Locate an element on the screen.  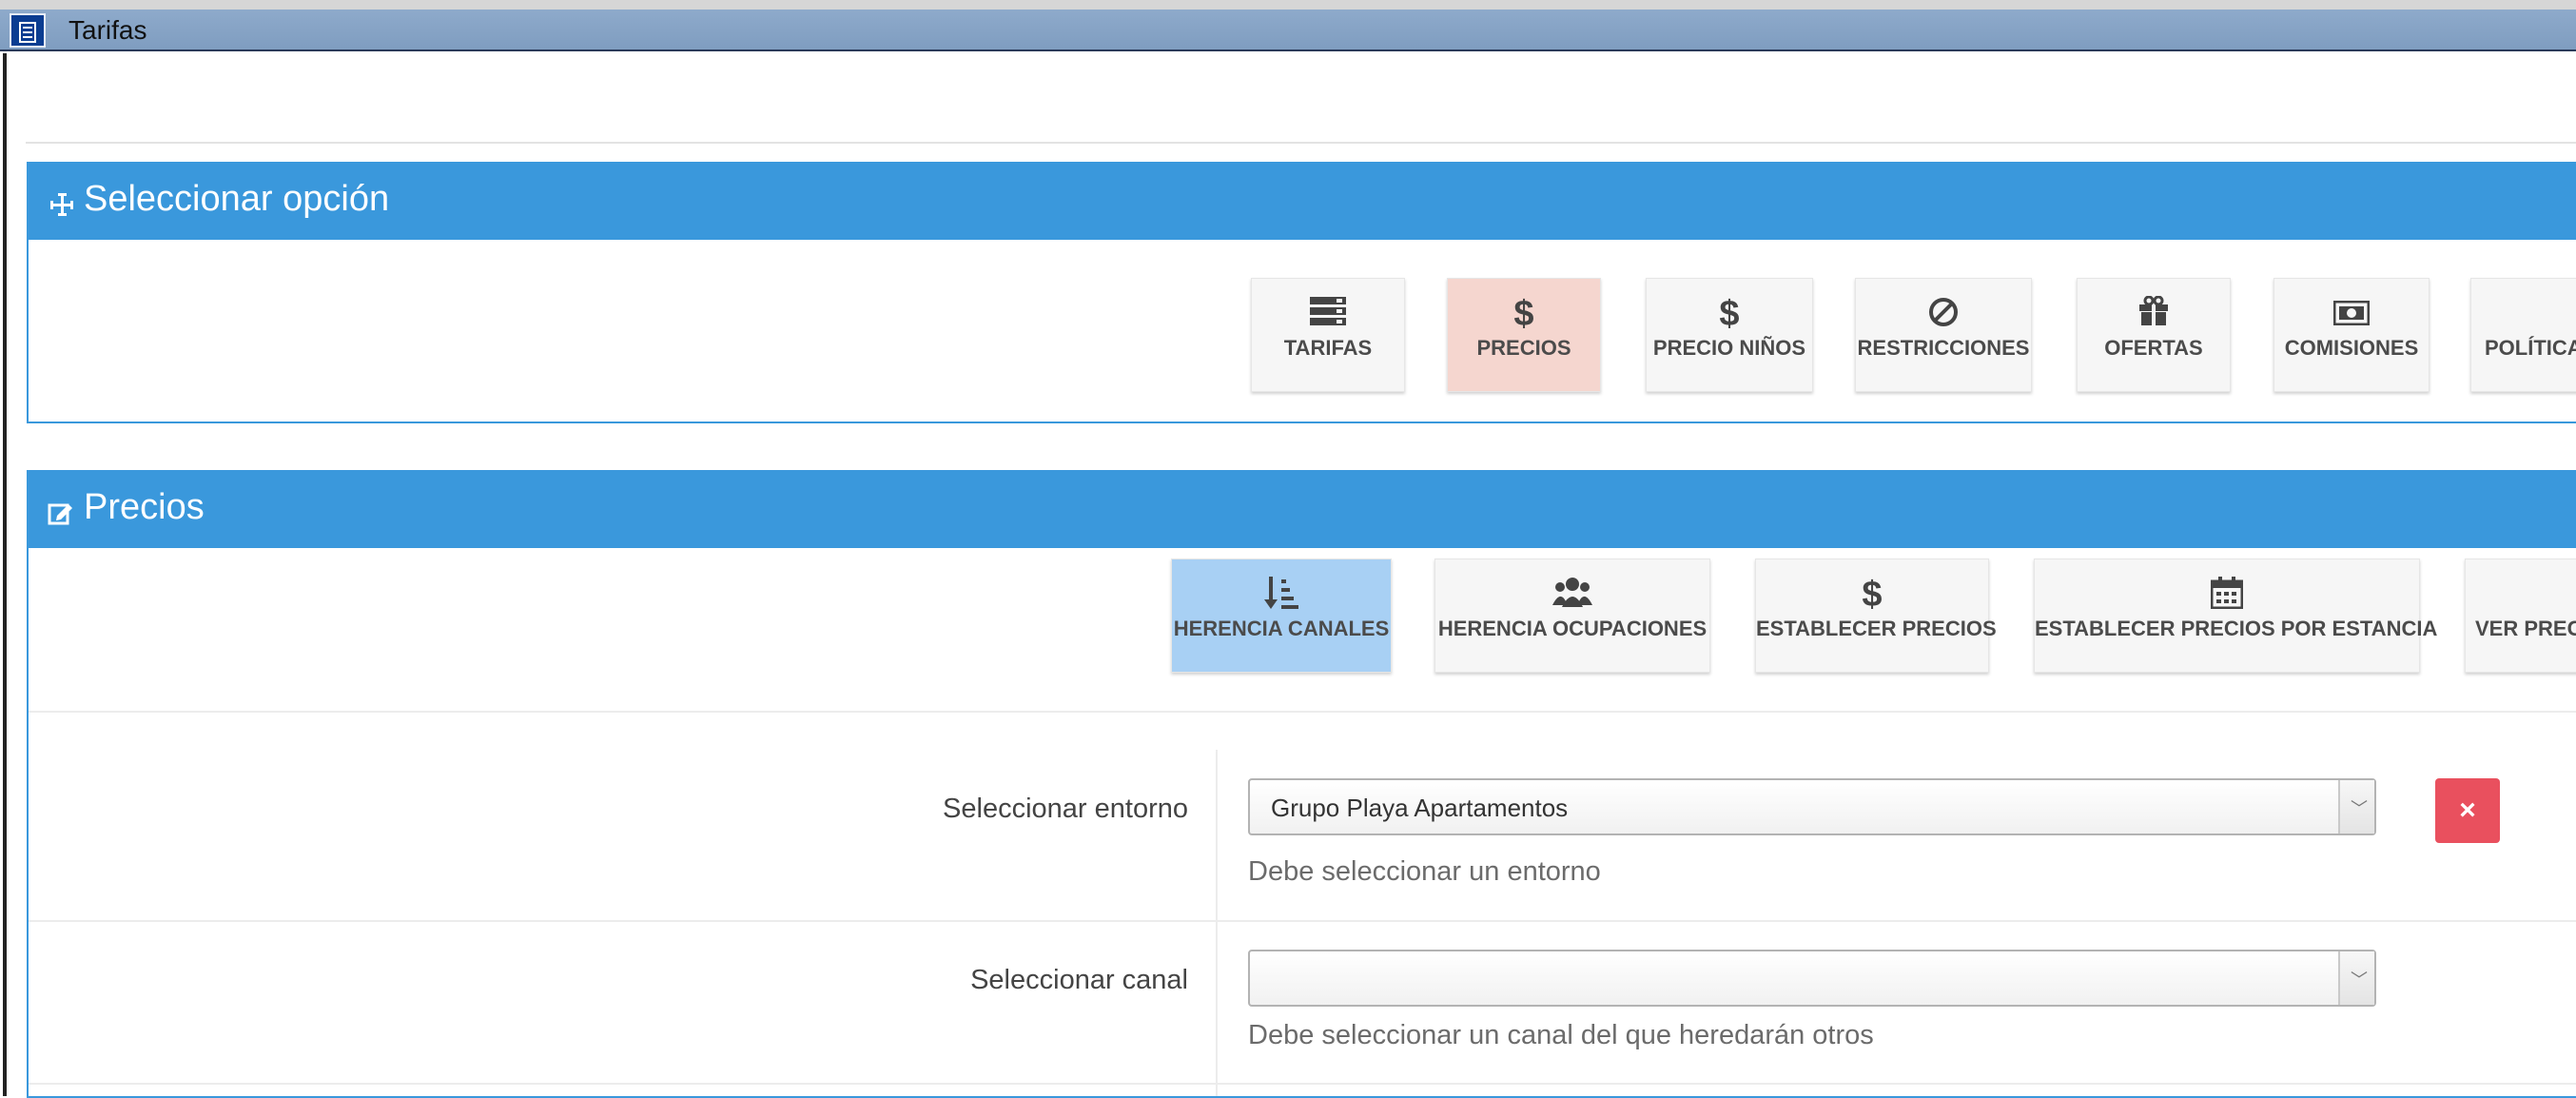
tile-precios: $ PRECIOS is located at coordinates (1524, 335).